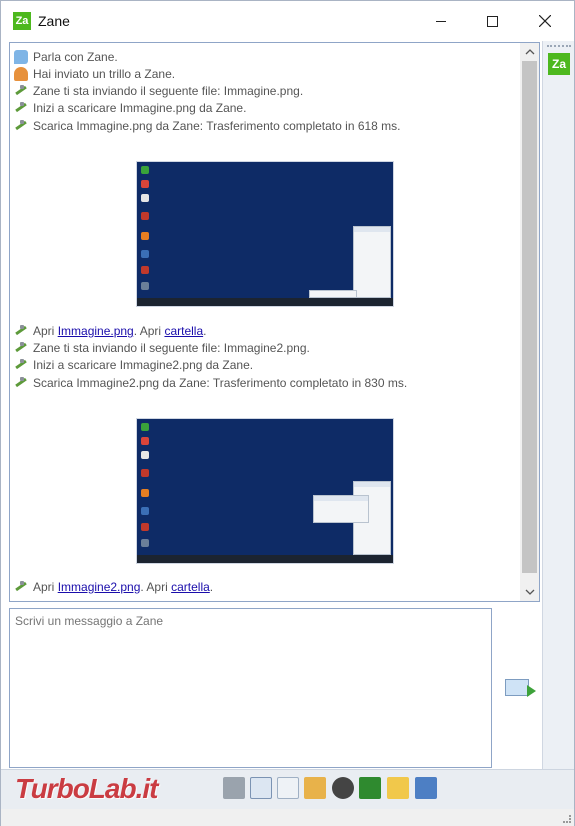  What do you see at coordinates (333, 294) in the screenshot?
I see `mini-notification` at bounding box center [333, 294].